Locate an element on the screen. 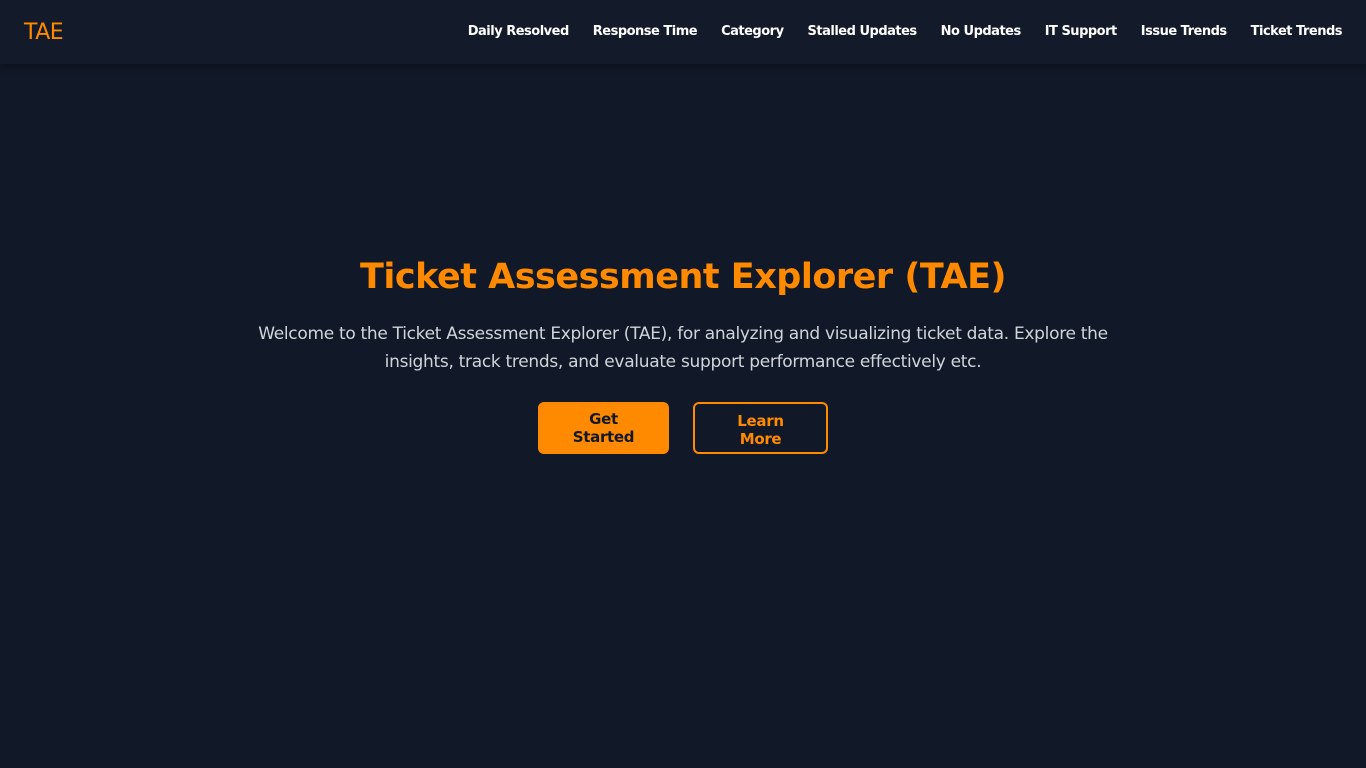 The height and width of the screenshot is (768, 1366). brand-logo: TAE is located at coordinates (44, 33).